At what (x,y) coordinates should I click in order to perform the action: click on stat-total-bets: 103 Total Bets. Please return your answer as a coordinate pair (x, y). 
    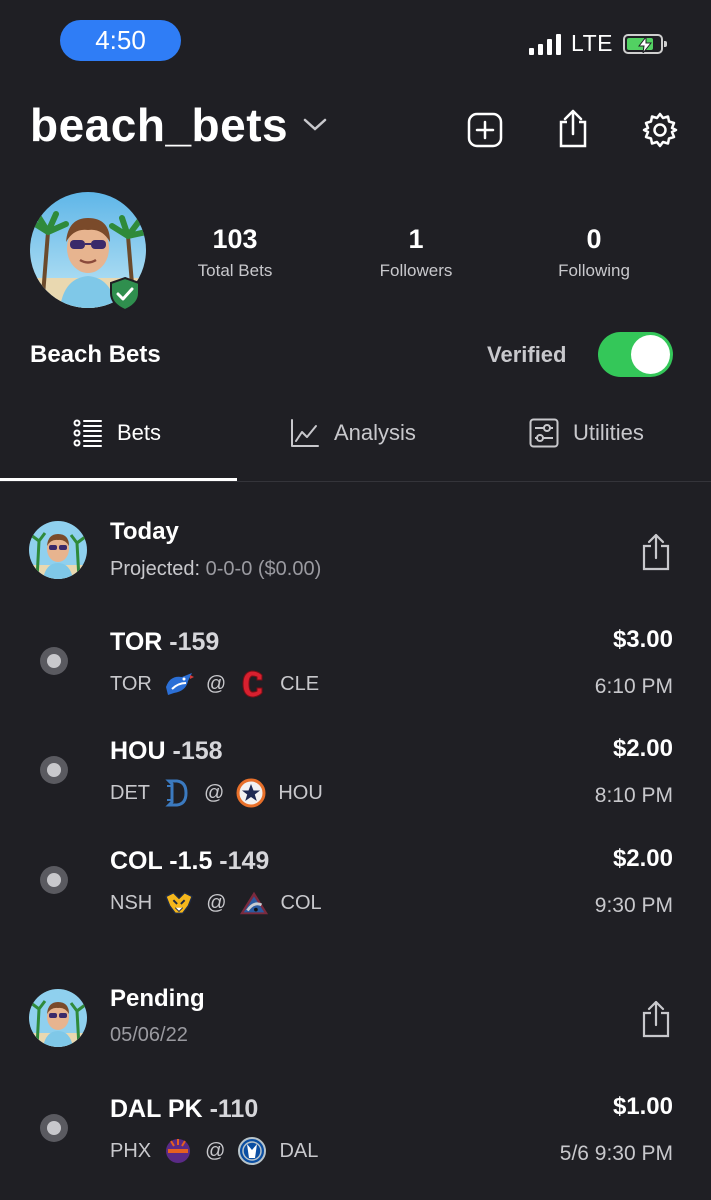
    Looking at the image, I should click on (235, 252).